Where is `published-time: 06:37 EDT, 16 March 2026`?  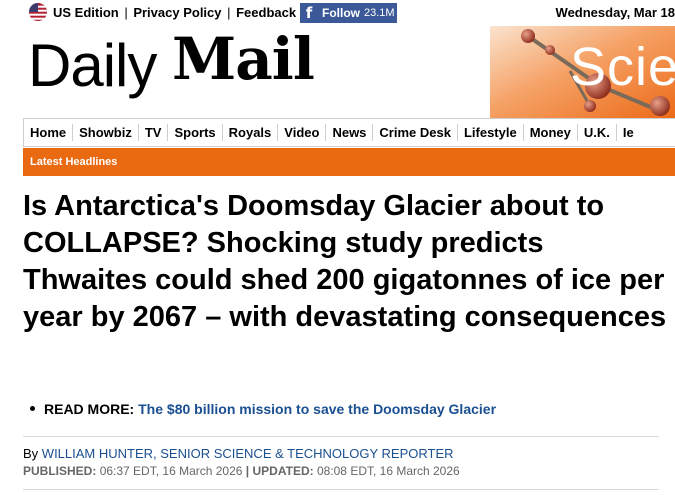 published-time: 06:37 EDT, 16 March 2026 is located at coordinates (171, 471).